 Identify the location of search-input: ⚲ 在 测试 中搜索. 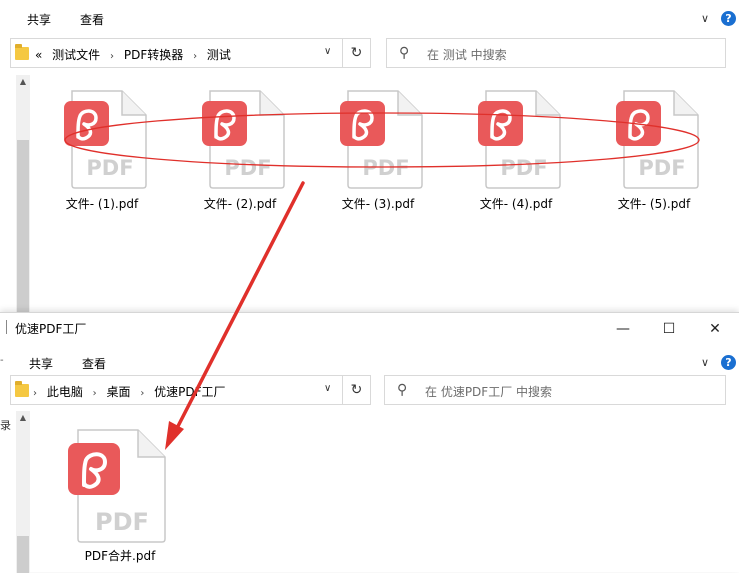
(556, 53).